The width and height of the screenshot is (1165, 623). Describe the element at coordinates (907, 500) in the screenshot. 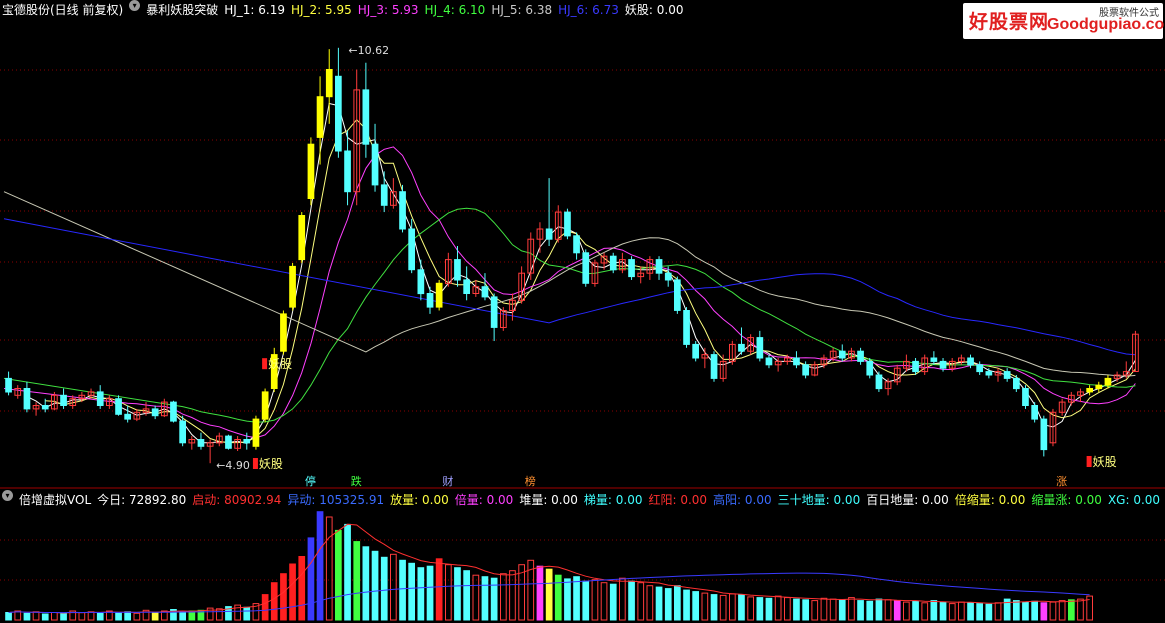

I see `vol-item-10: 百日地量: 0.00` at that location.